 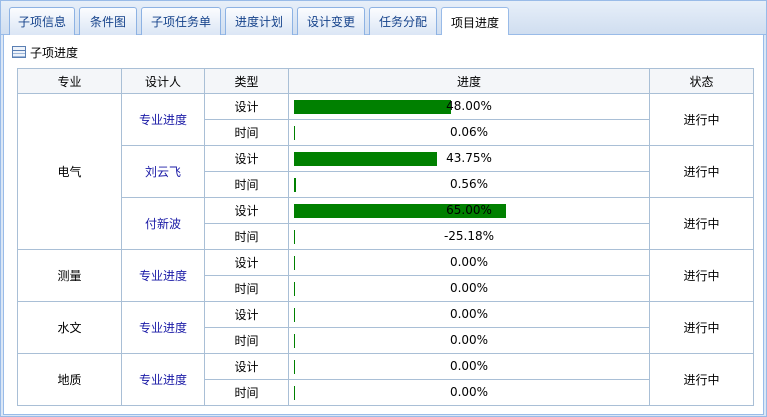 I want to click on progress-percent: 65.00%, so click(x=469, y=210).